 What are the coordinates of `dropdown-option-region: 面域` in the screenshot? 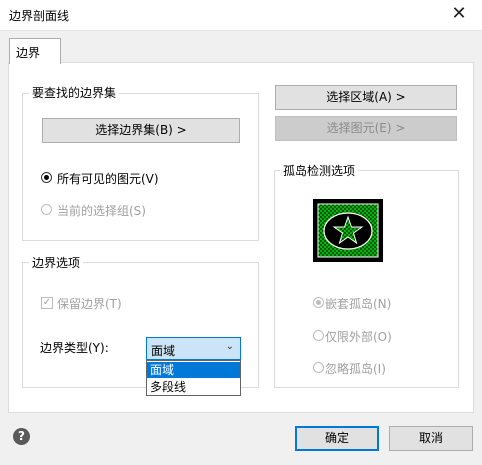 It's located at (193, 370).